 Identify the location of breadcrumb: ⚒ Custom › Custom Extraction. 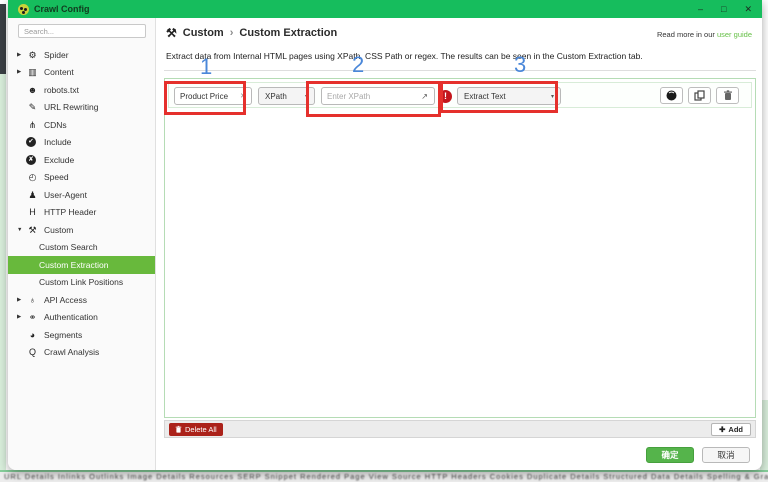
(251, 33).